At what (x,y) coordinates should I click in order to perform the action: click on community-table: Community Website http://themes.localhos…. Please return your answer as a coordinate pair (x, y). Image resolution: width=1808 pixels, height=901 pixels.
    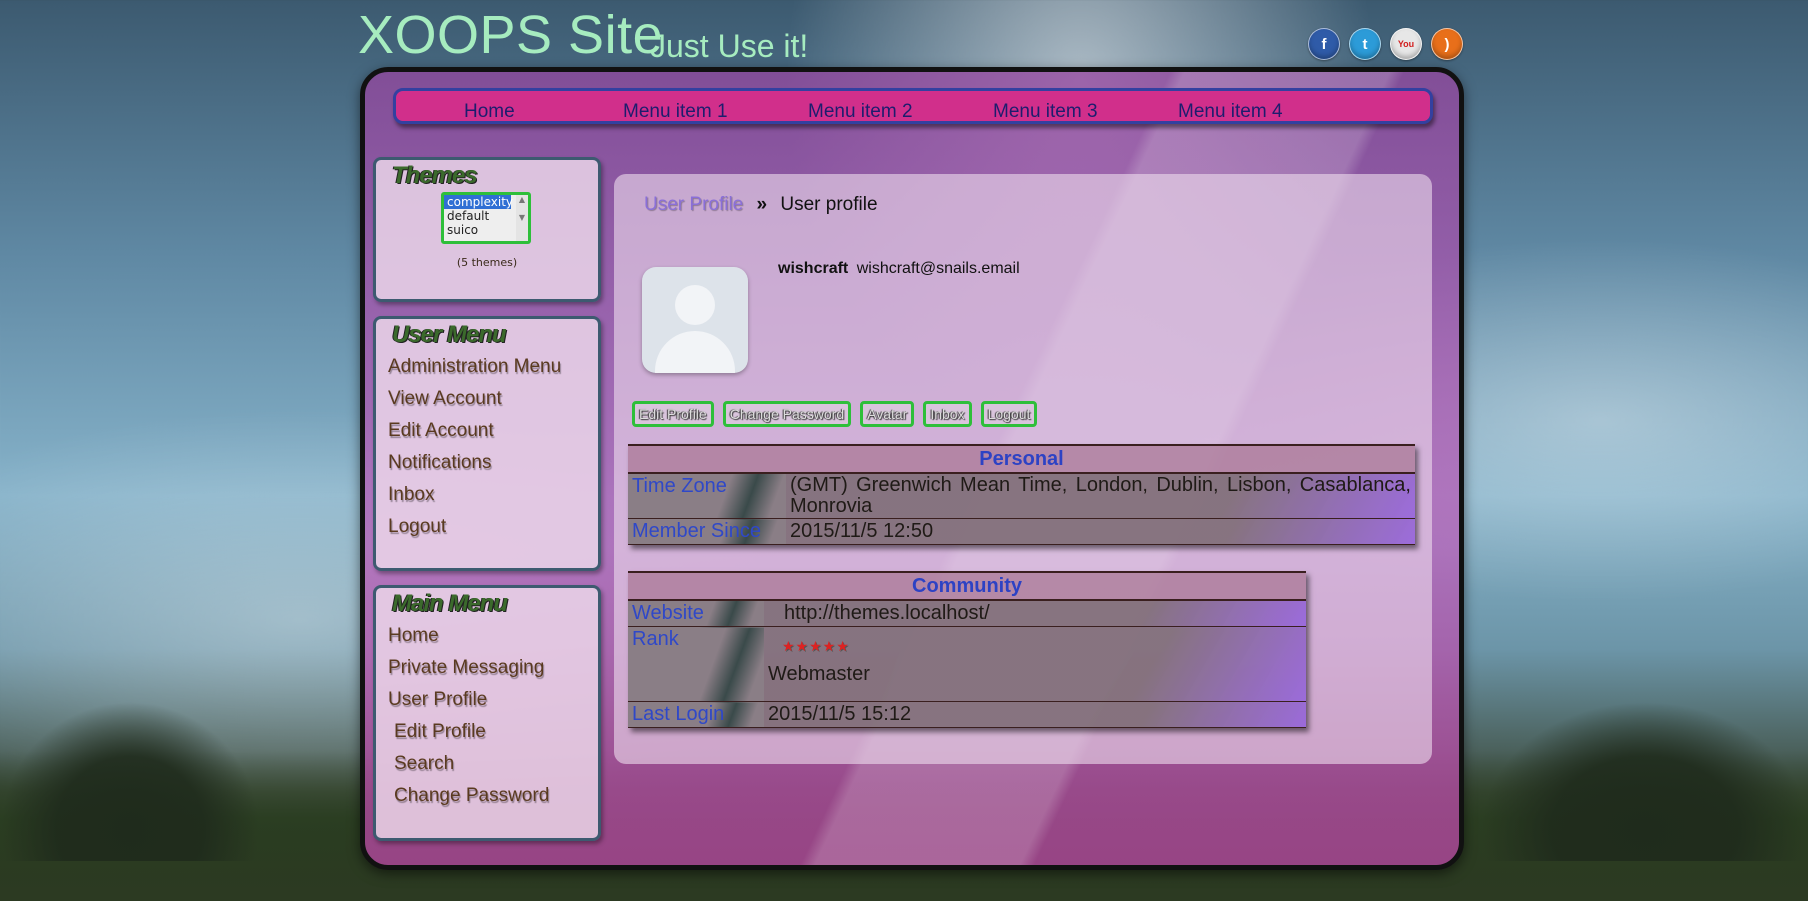
    Looking at the image, I should click on (967, 649).